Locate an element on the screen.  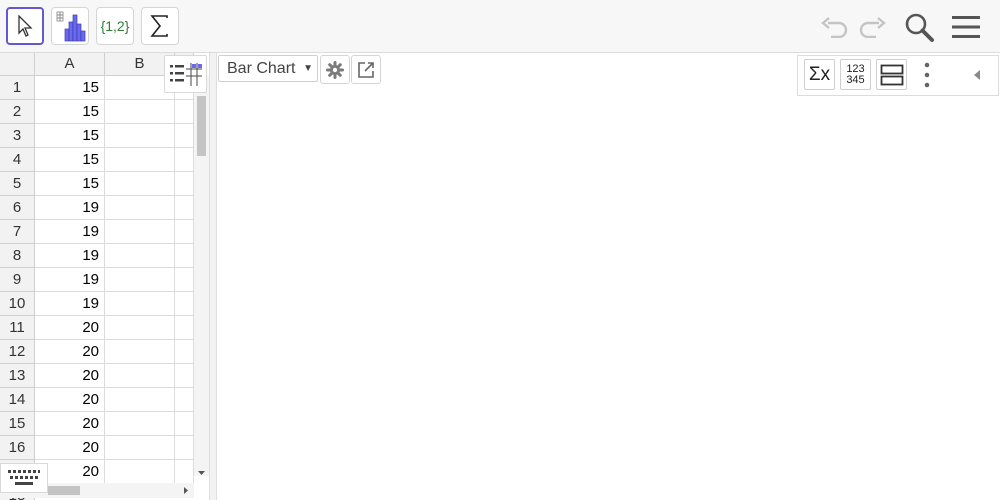
chart-settings-button is located at coordinates (335, 69).